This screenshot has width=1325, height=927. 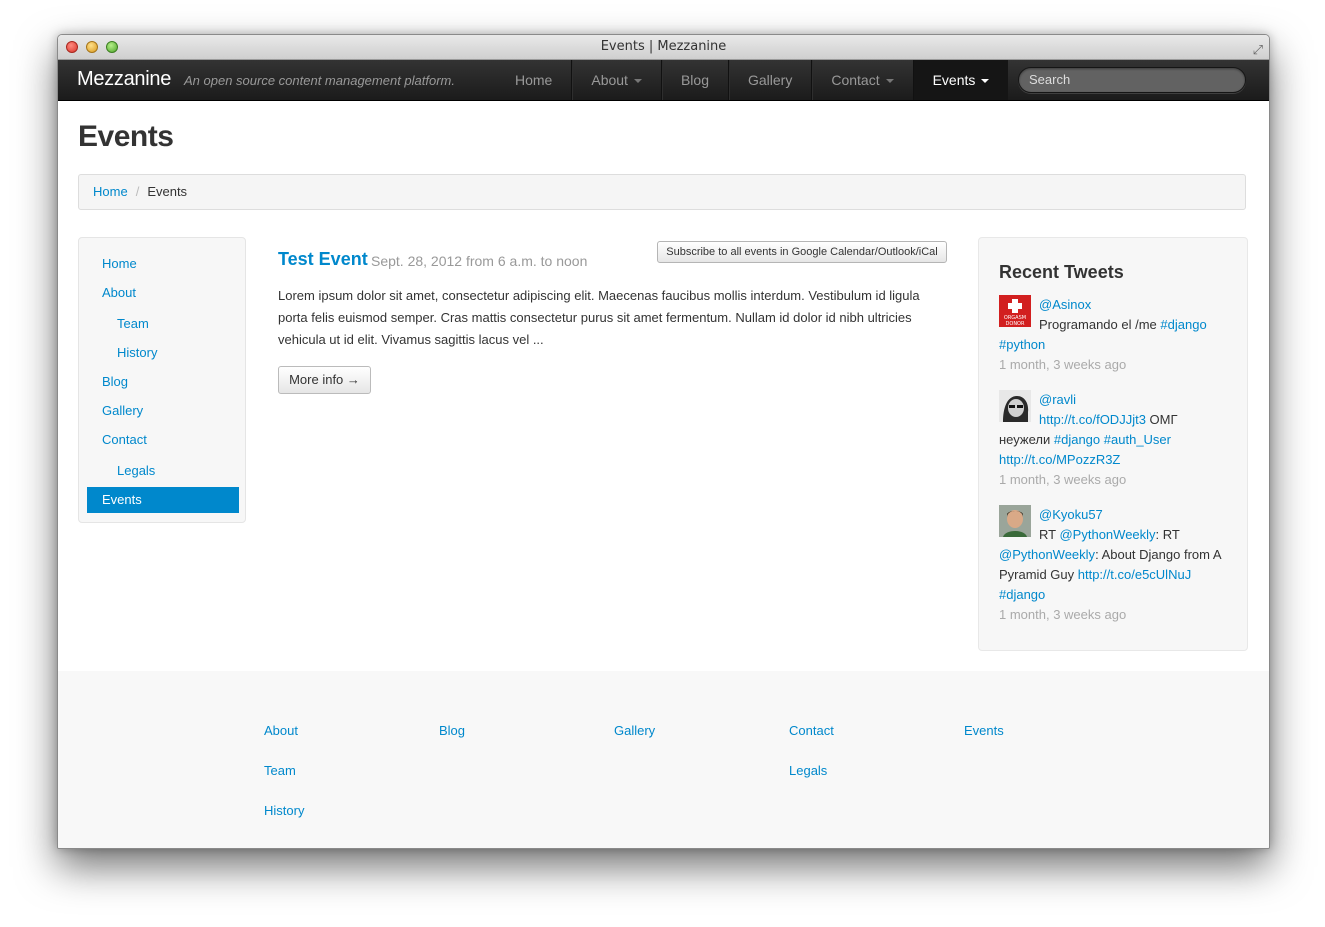 I want to click on footer-link-team: Team, so click(x=280, y=770).